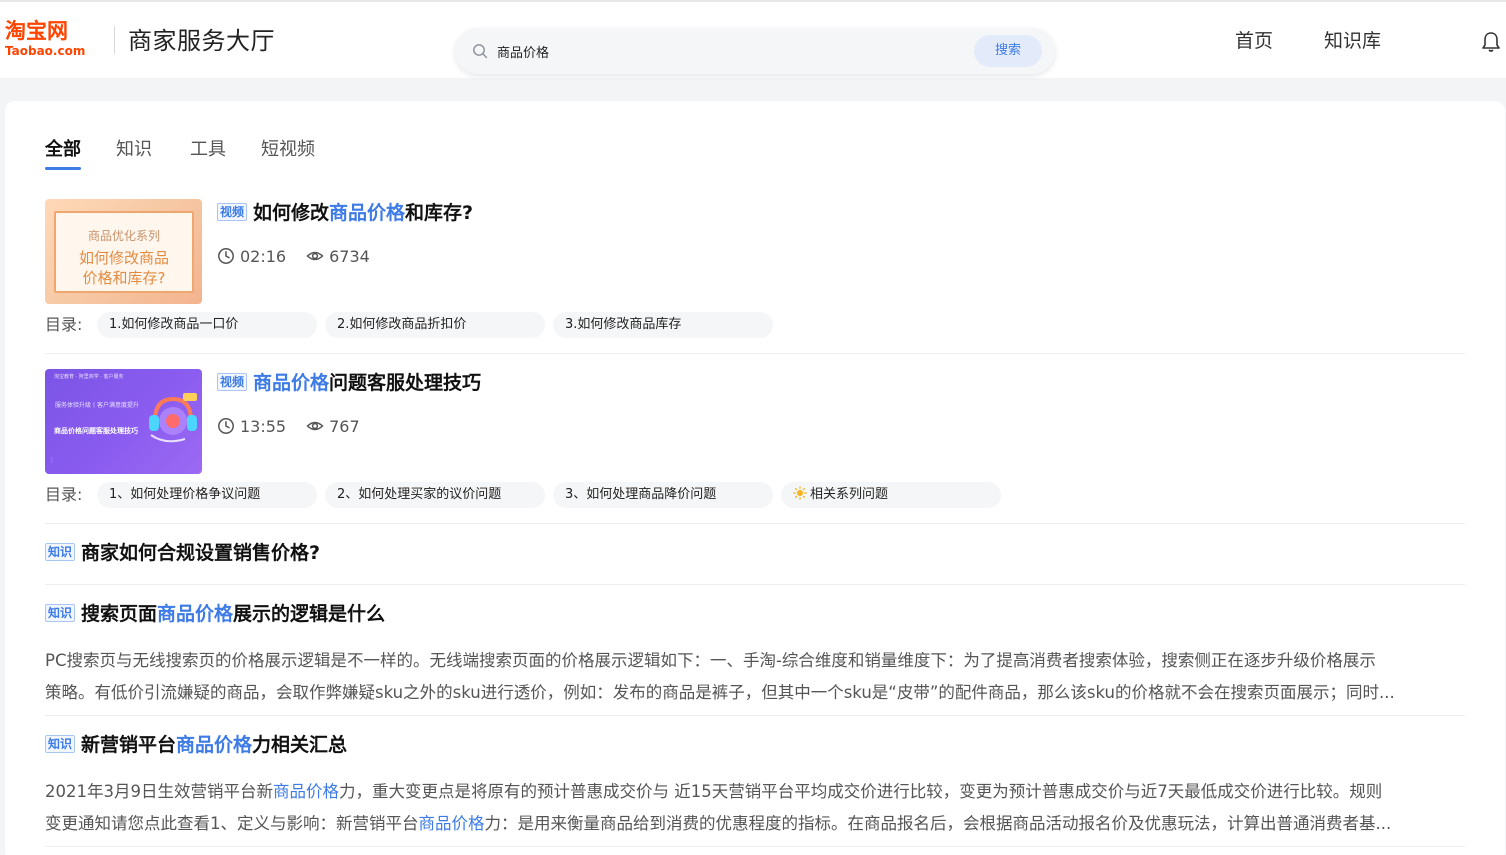  I want to click on toc-chip: 2、如何处理买家的议价问题, so click(435, 495).